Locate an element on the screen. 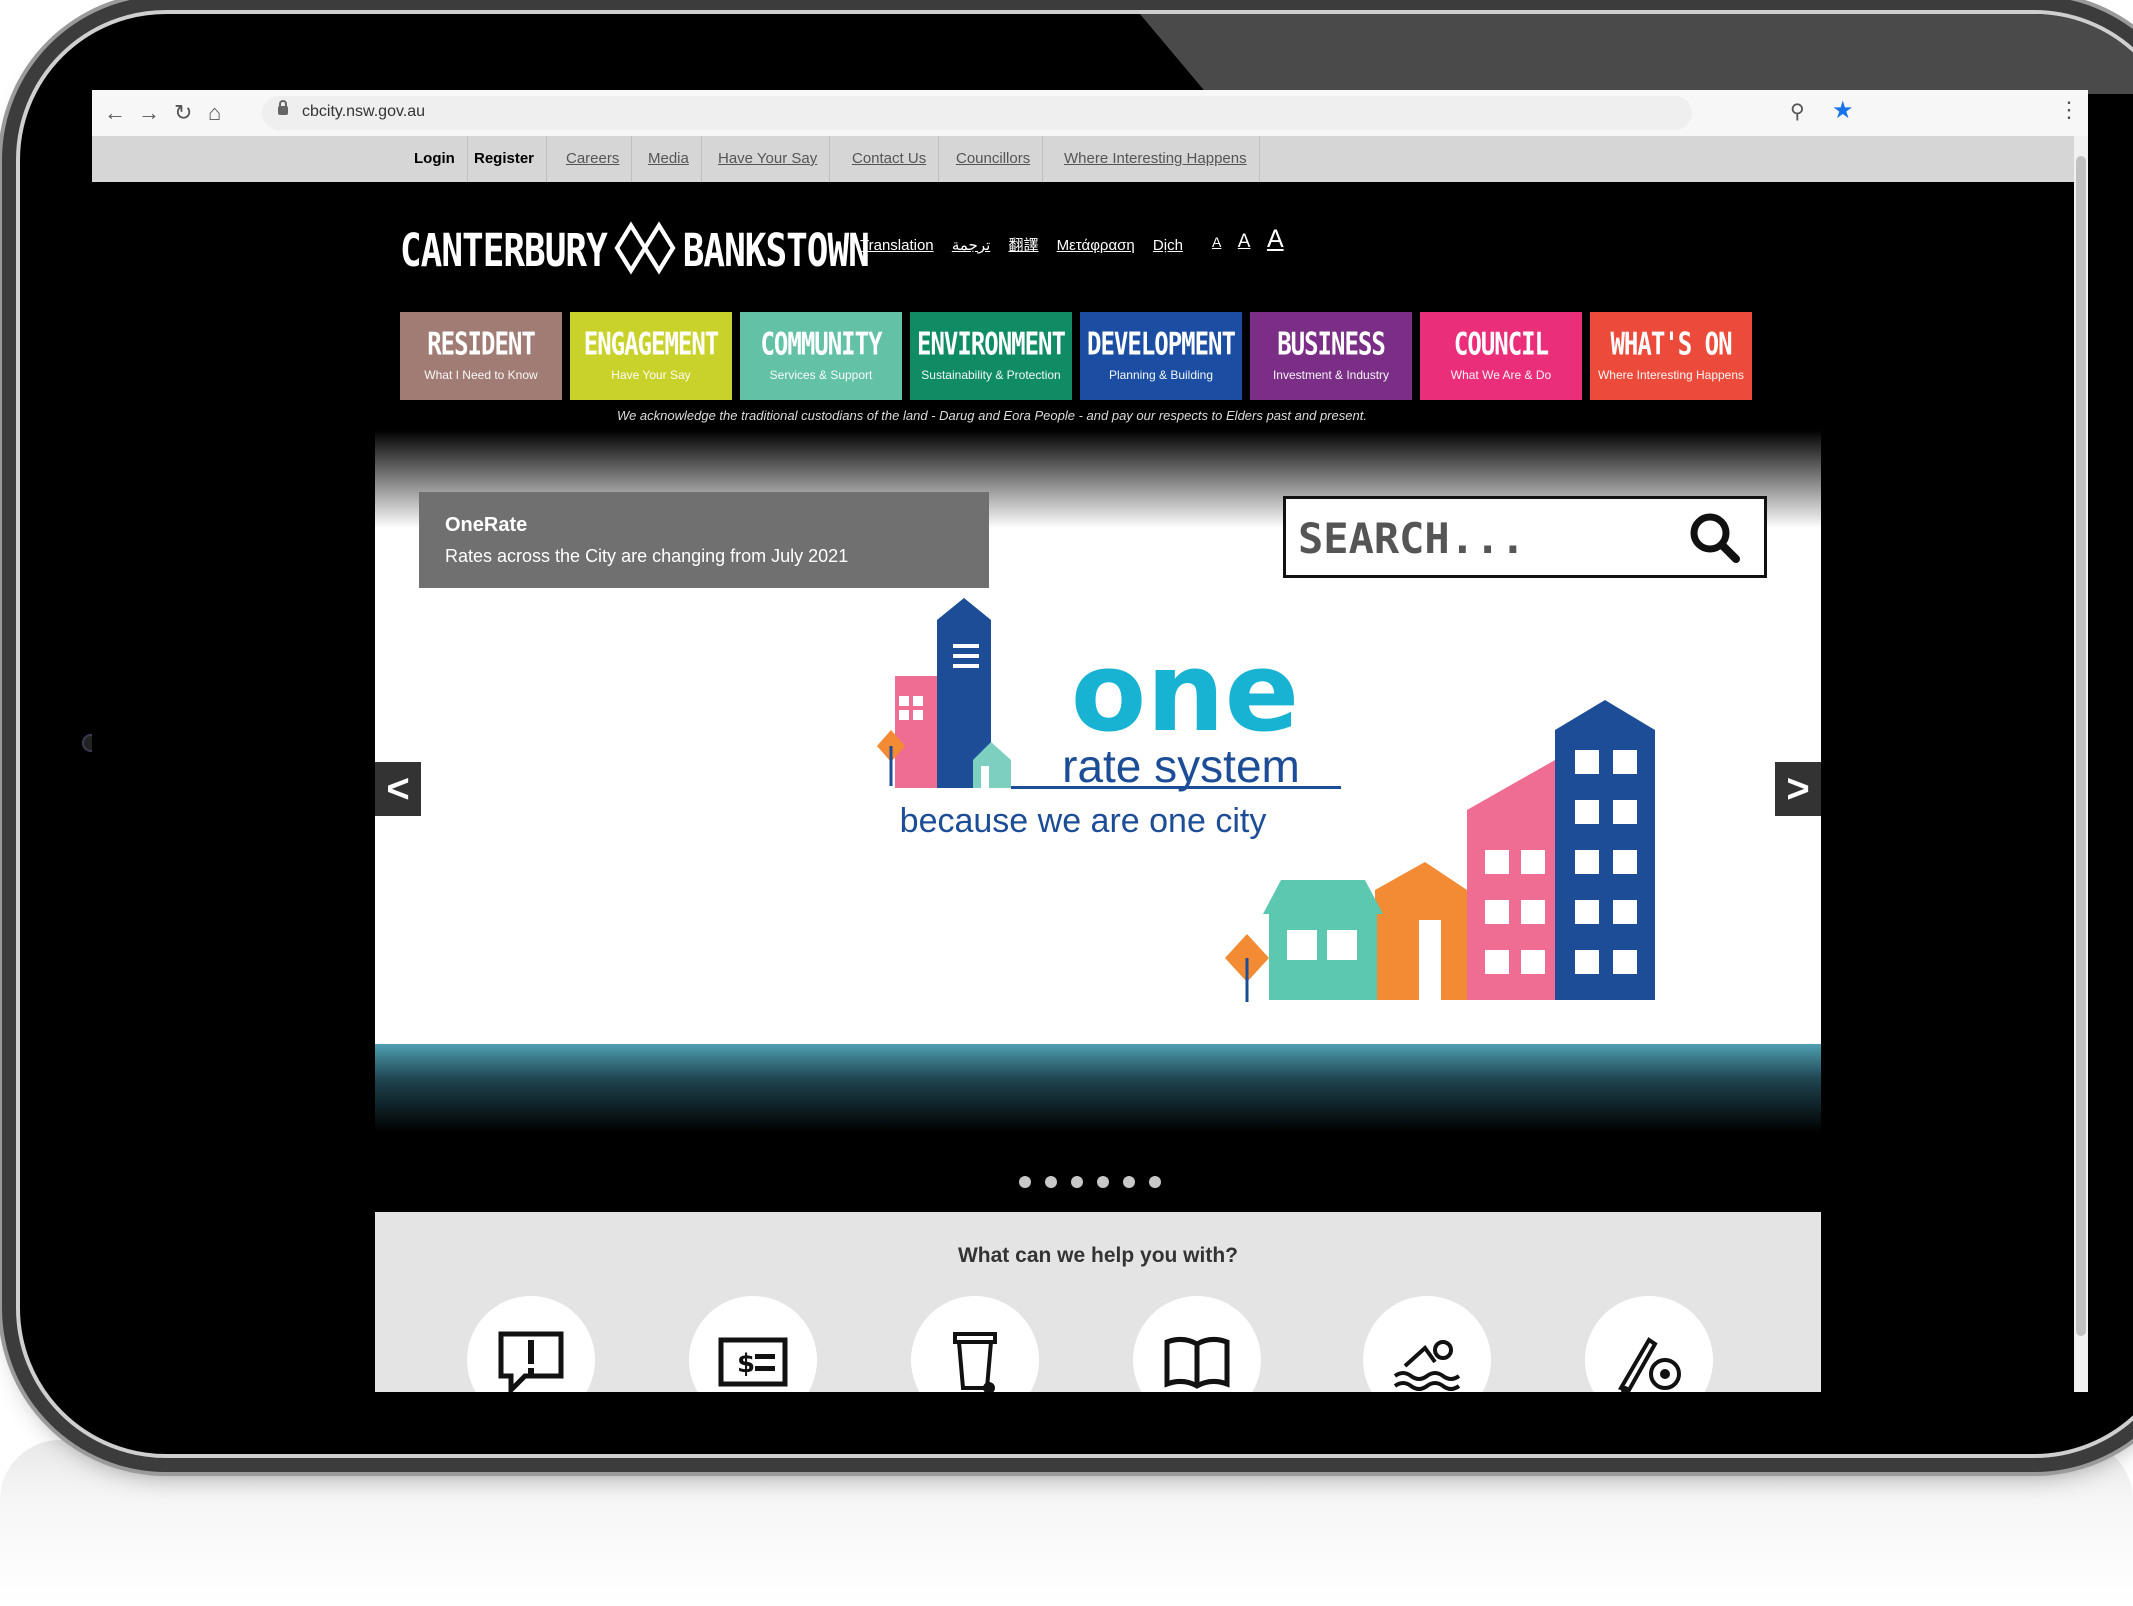 The width and height of the screenshot is (2133, 1606). nav-environment-subtitle: Sustainability & Protection is located at coordinates (991, 375).